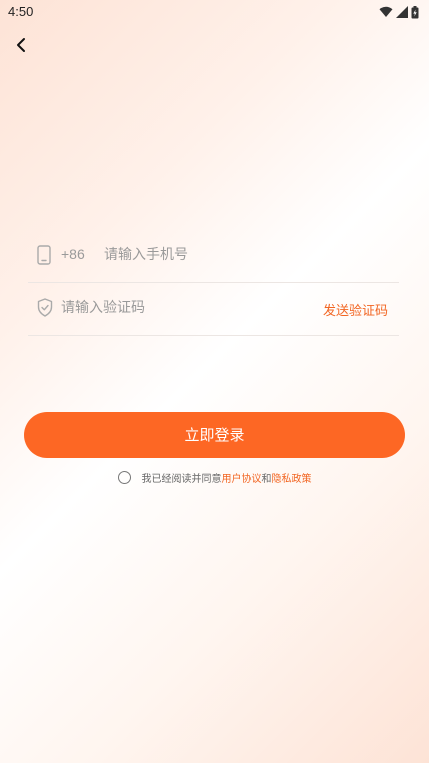 The width and height of the screenshot is (429, 763). I want to click on code-field: 发送验证码, so click(213, 309).